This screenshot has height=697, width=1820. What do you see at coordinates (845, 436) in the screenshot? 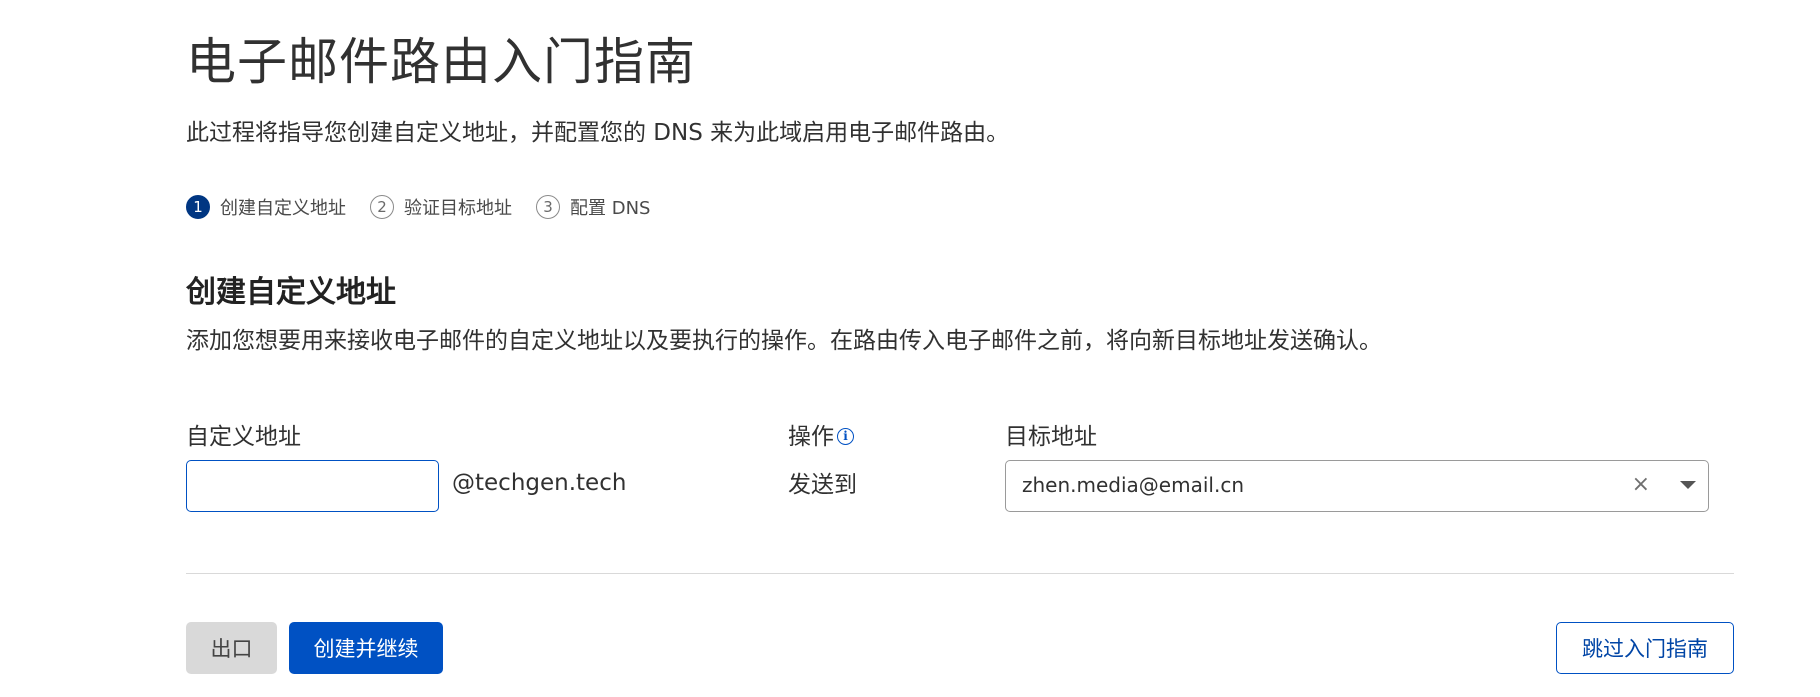
I see `info-icon: i` at bounding box center [845, 436].